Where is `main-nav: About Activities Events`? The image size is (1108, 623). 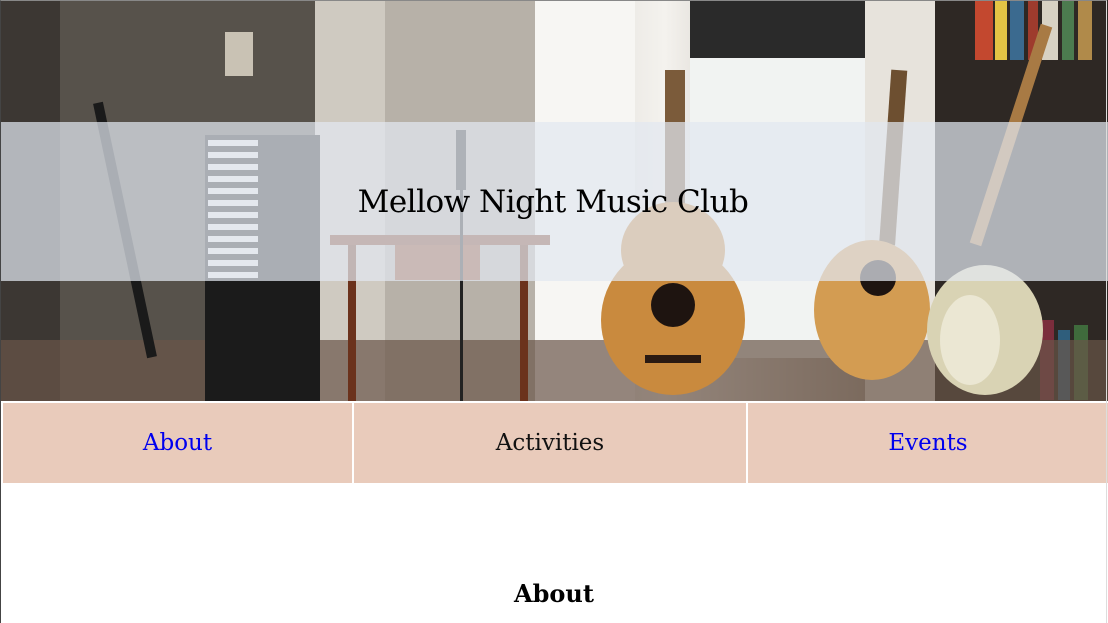 main-nav: About Activities Events is located at coordinates (555, 443).